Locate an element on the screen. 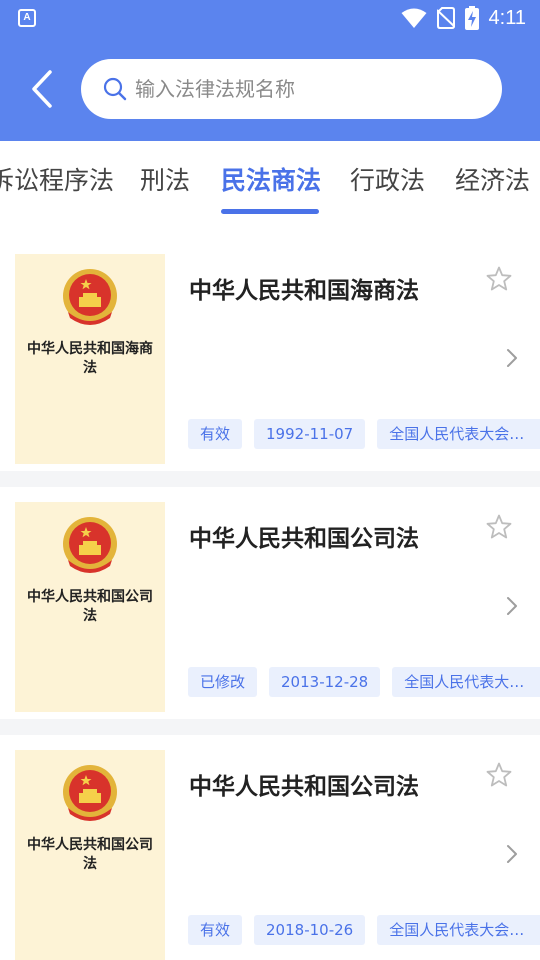 The width and height of the screenshot is (540, 960). tab-litigation-procedure: 诉讼程序法 is located at coordinates (57, 179).